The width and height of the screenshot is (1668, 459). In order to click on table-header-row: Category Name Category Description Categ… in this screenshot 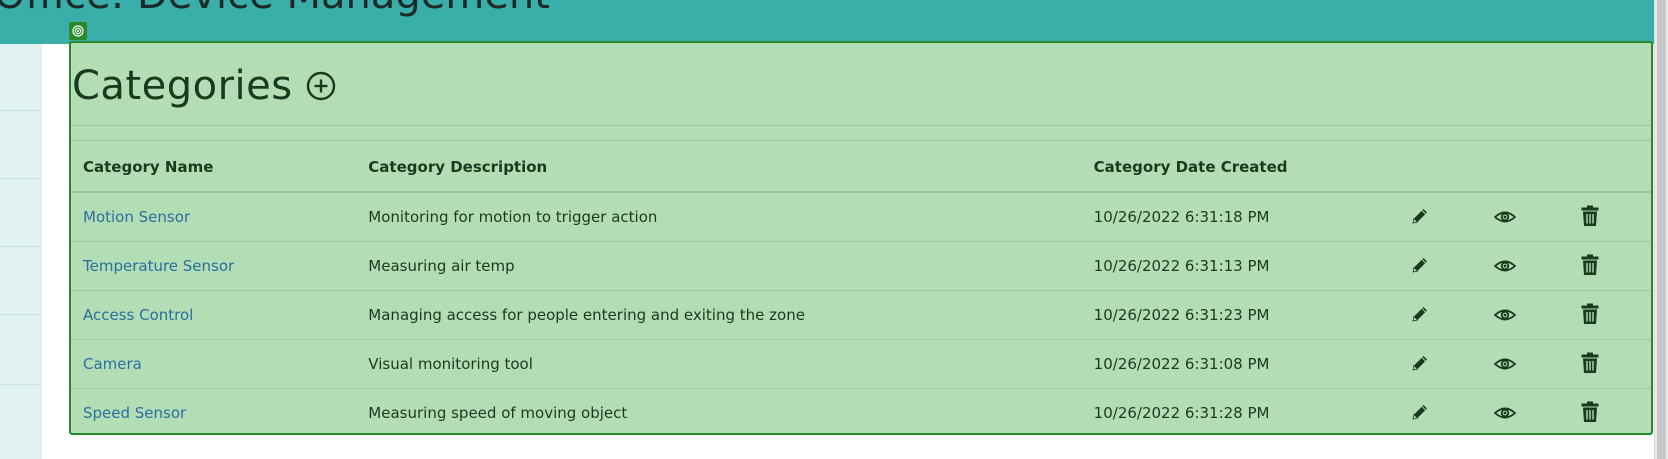, I will do `click(861, 168)`.